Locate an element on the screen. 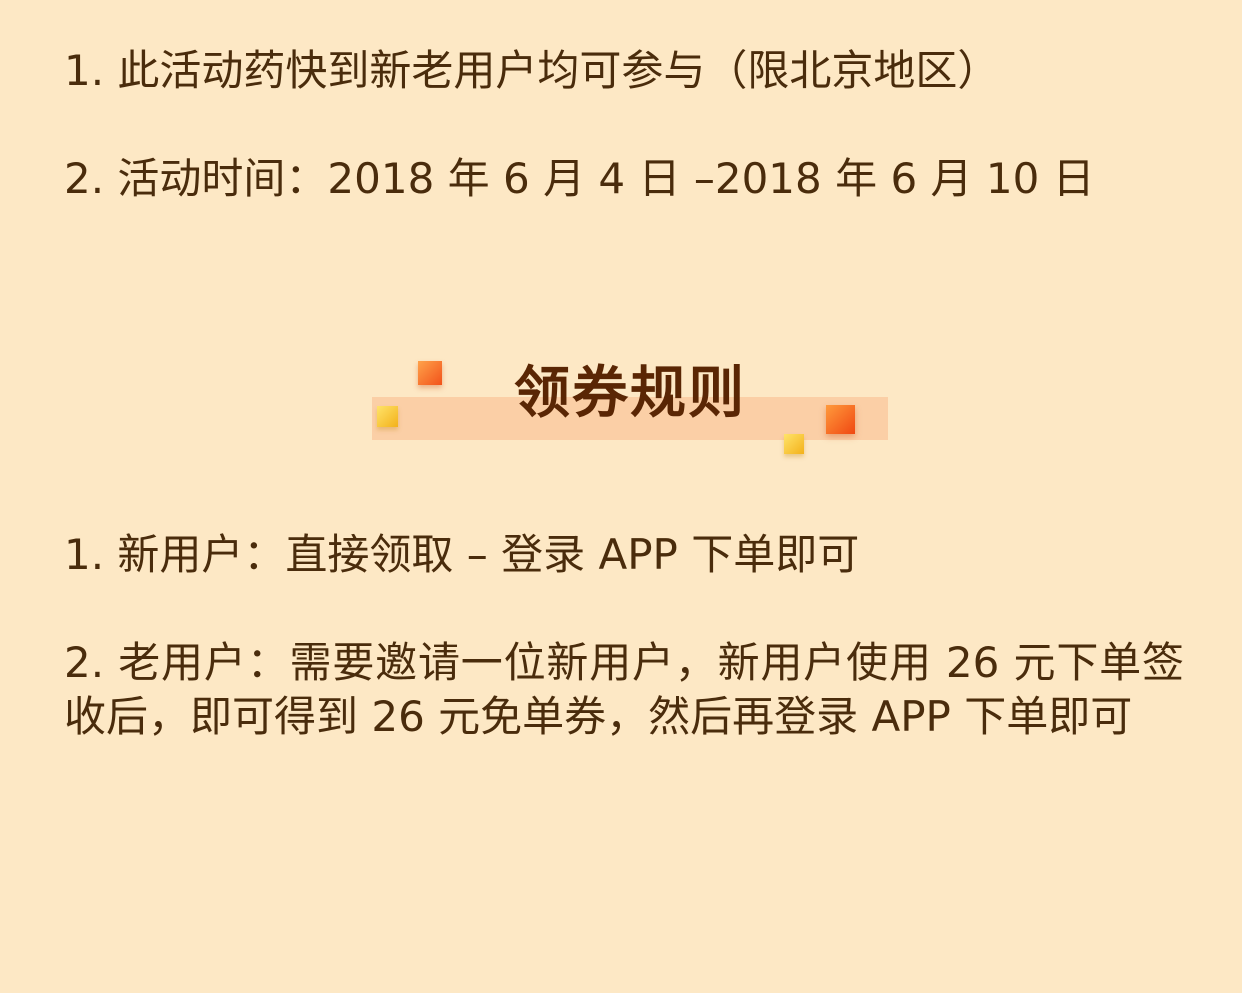  coupon-rule-1: 1. 新用户：直接领取 – 登录 APP 下单即可 is located at coordinates (462, 554).